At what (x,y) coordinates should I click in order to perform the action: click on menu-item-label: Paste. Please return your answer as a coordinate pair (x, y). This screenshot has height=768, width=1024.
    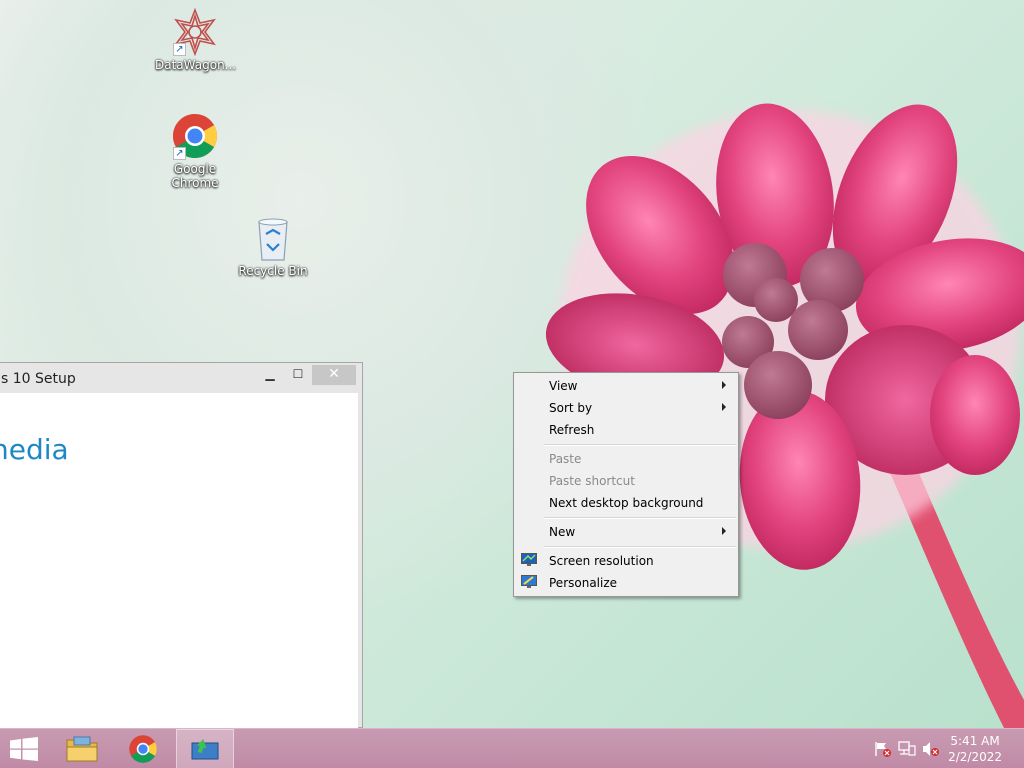
    Looking at the image, I should click on (565, 459).